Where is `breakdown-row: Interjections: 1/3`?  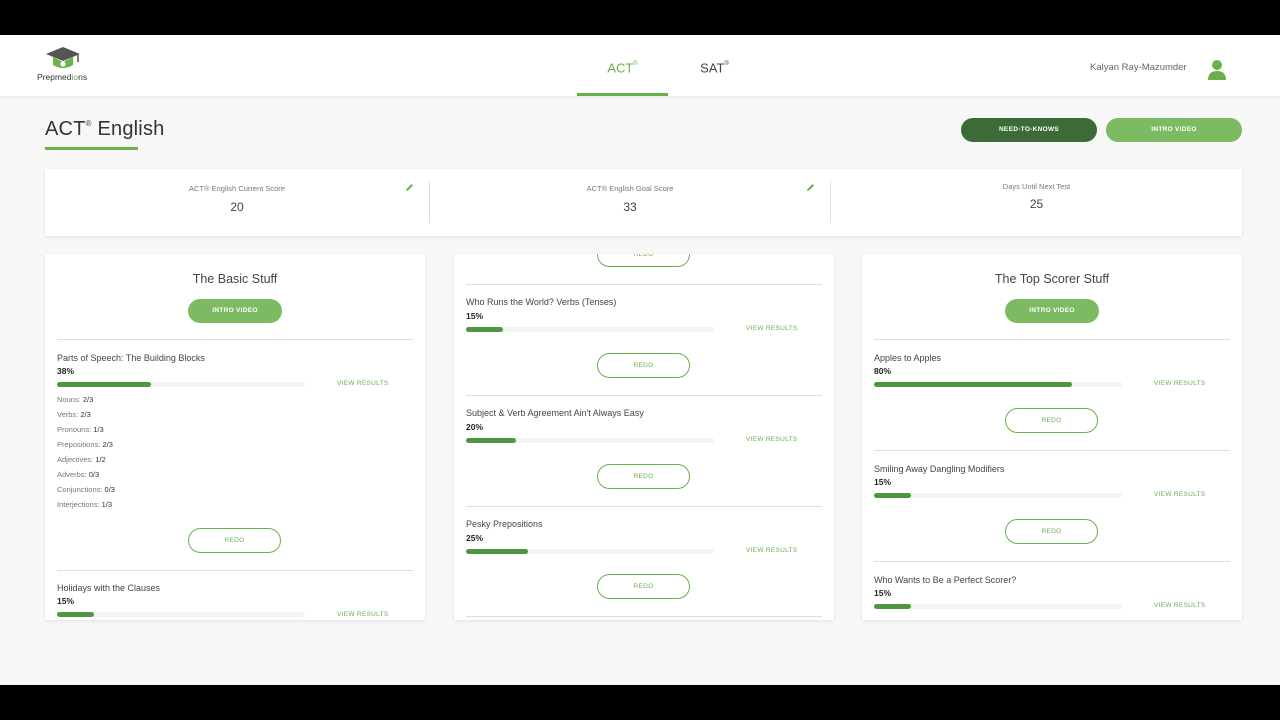
breakdown-row: Interjections: 1/3 is located at coordinates (85, 504).